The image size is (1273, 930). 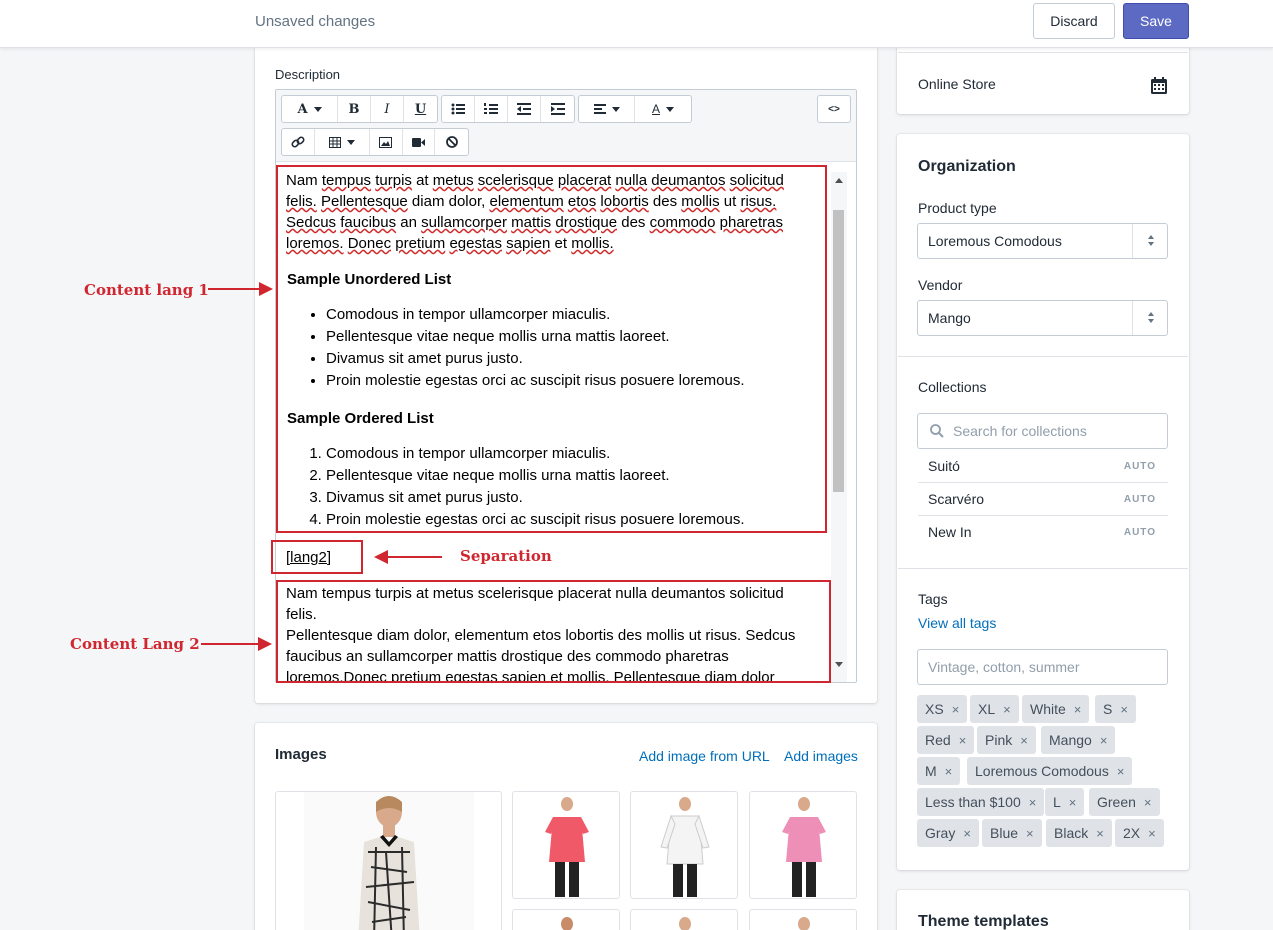 I want to click on table-dropdown, so click(x=343, y=142).